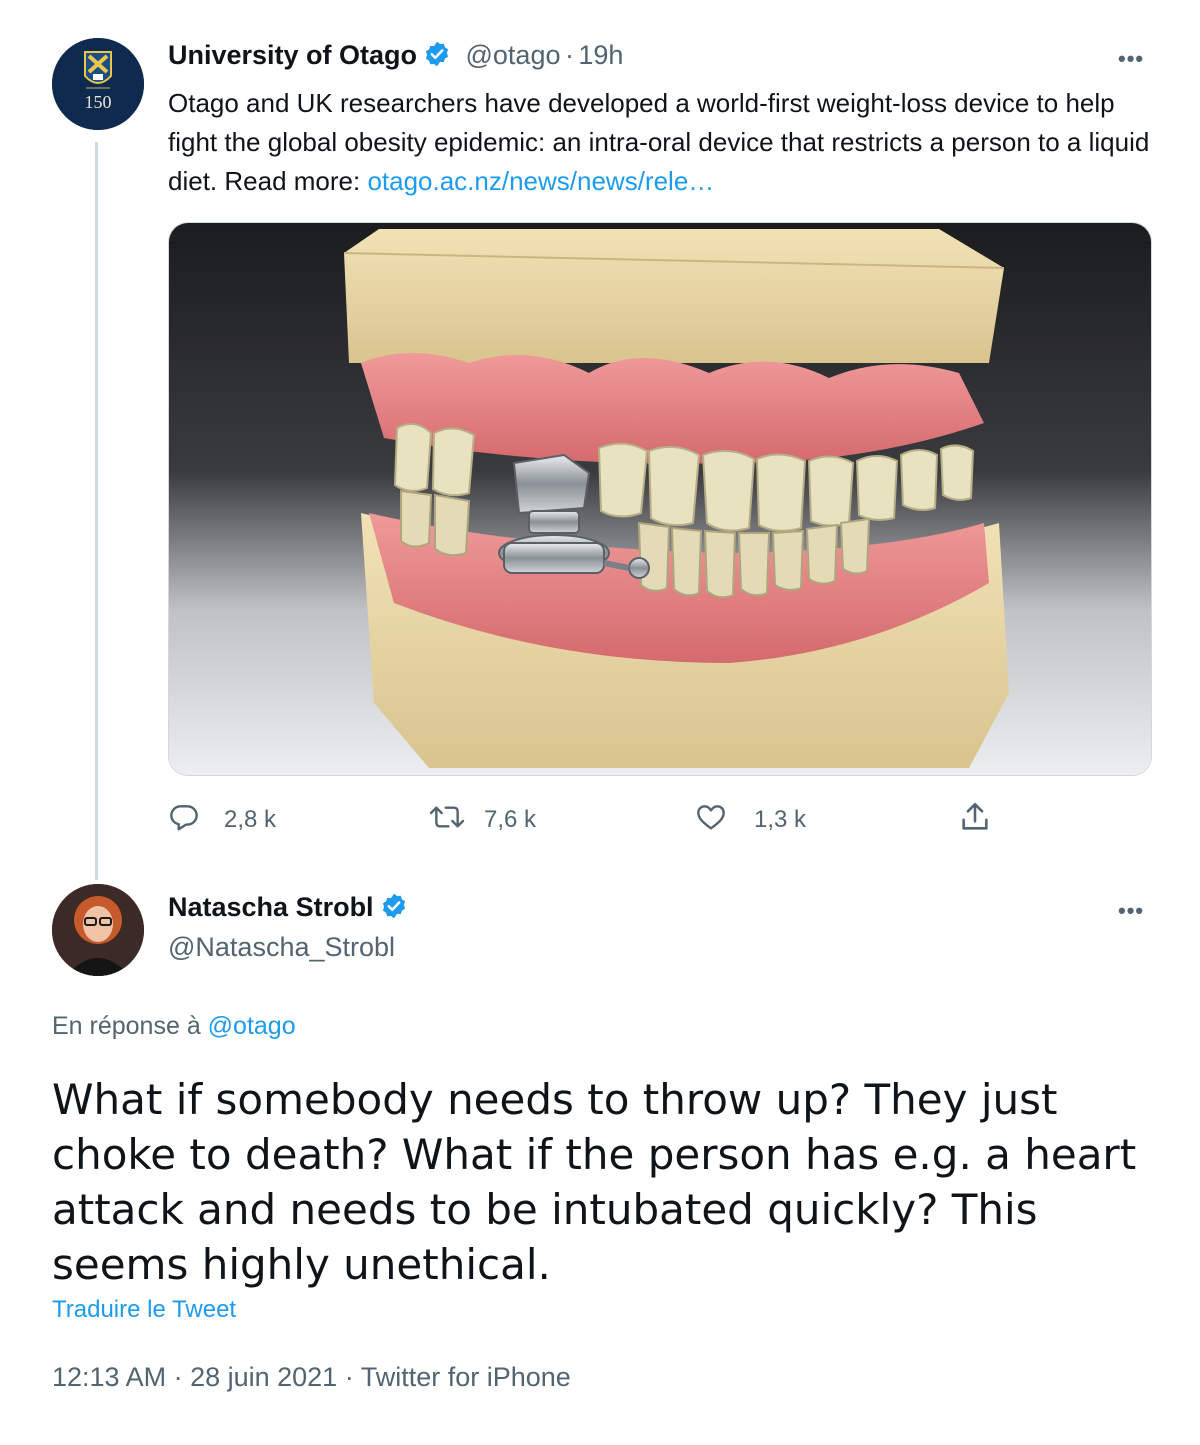 The width and height of the screenshot is (1200, 1445). Describe the element at coordinates (98, 102) in the screenshot. I see `svg-text: 150` at that location.